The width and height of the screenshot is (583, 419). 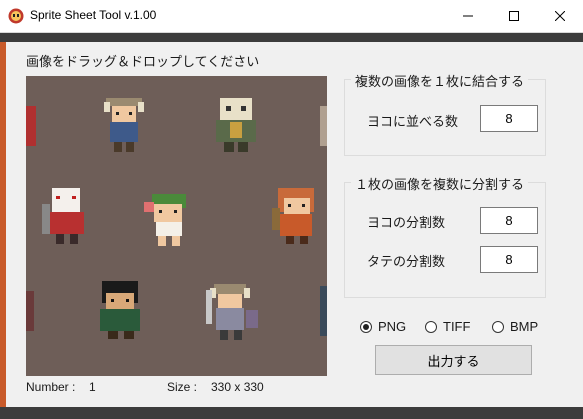 I want to click on radio-bmp: BMP, so click(x=515, y=326).